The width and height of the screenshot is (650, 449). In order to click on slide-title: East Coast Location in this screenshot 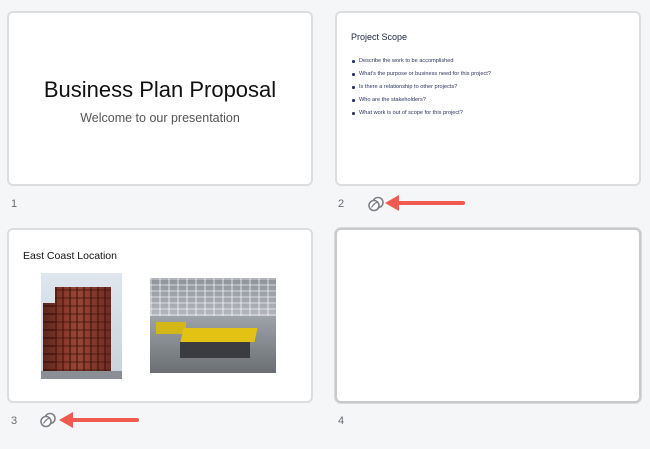, I will do `click(70, 256)`.